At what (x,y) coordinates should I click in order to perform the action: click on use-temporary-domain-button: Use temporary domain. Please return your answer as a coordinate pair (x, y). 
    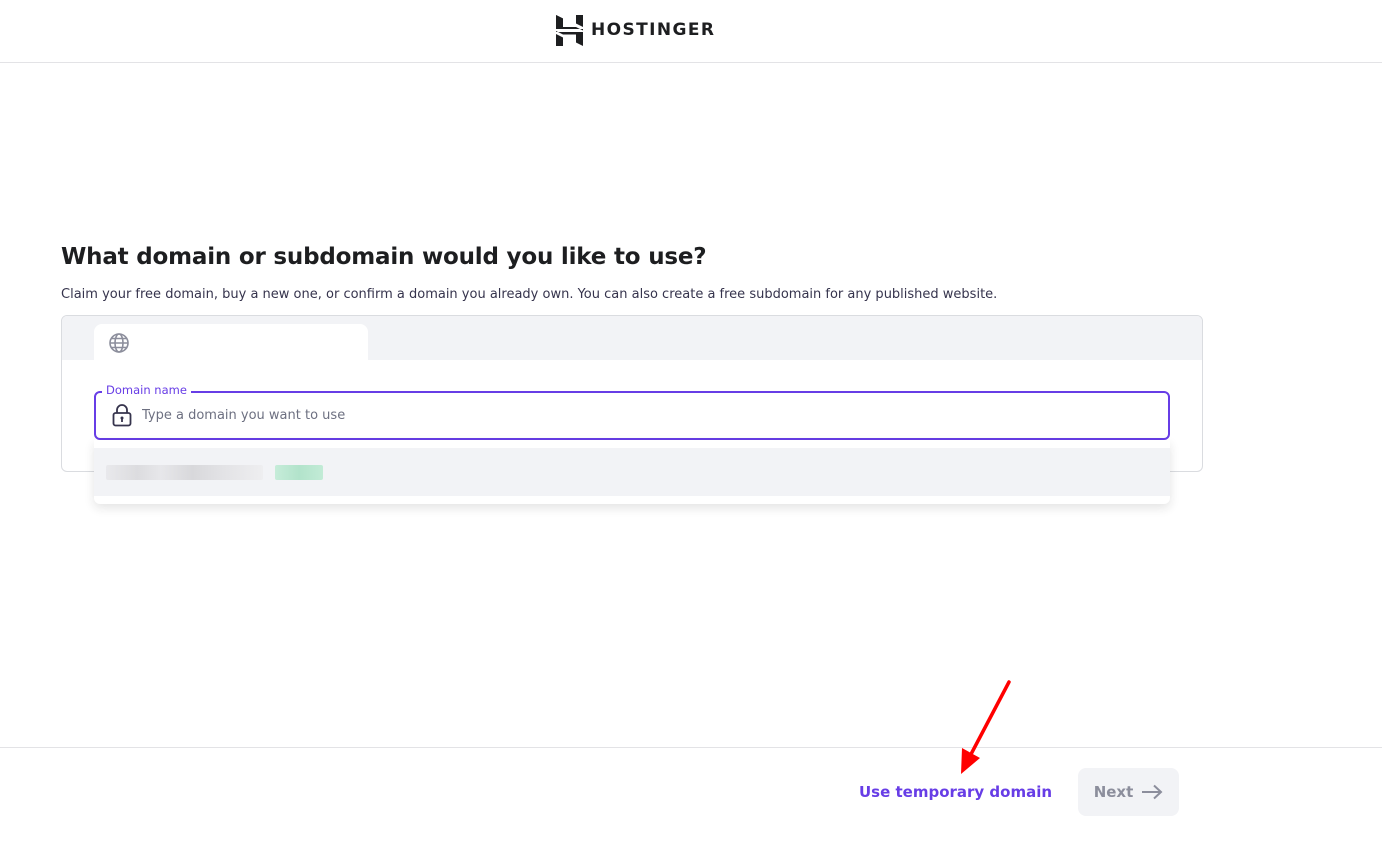
    Looking at the image, I should click on (955, 792).